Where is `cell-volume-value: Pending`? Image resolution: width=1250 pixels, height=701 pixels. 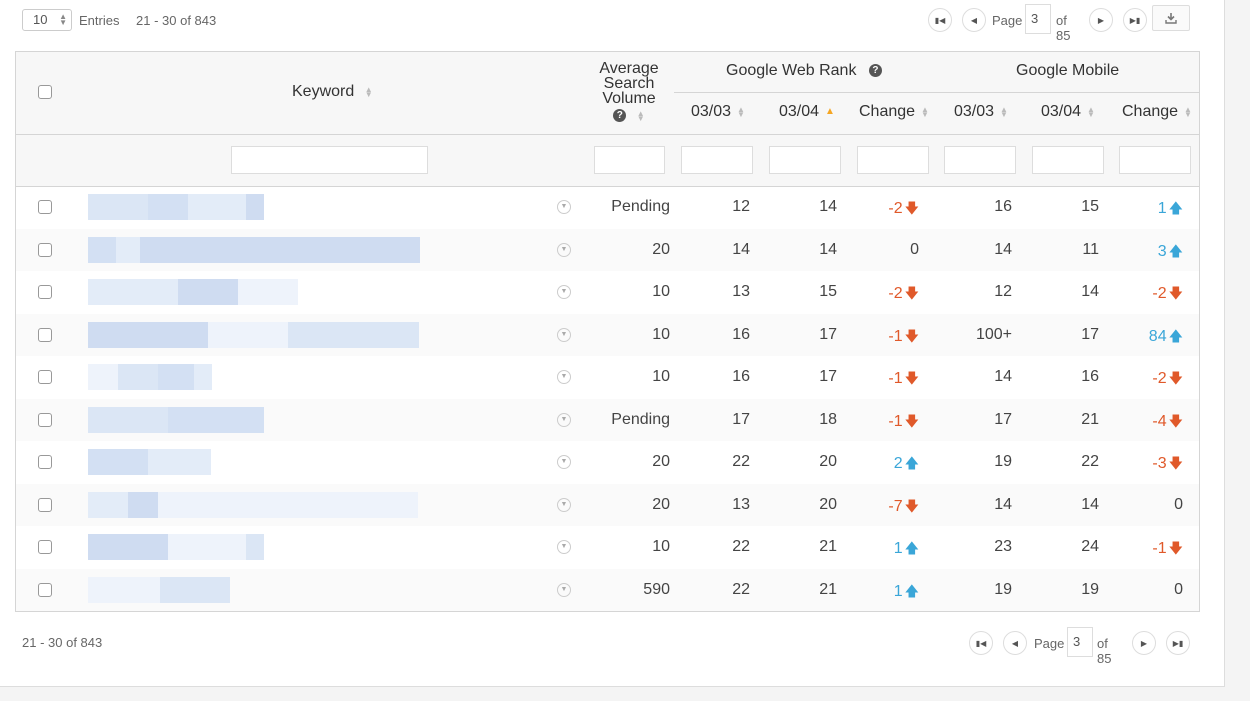
cell-volume-value: Pending is located at coordinates (640, 206).